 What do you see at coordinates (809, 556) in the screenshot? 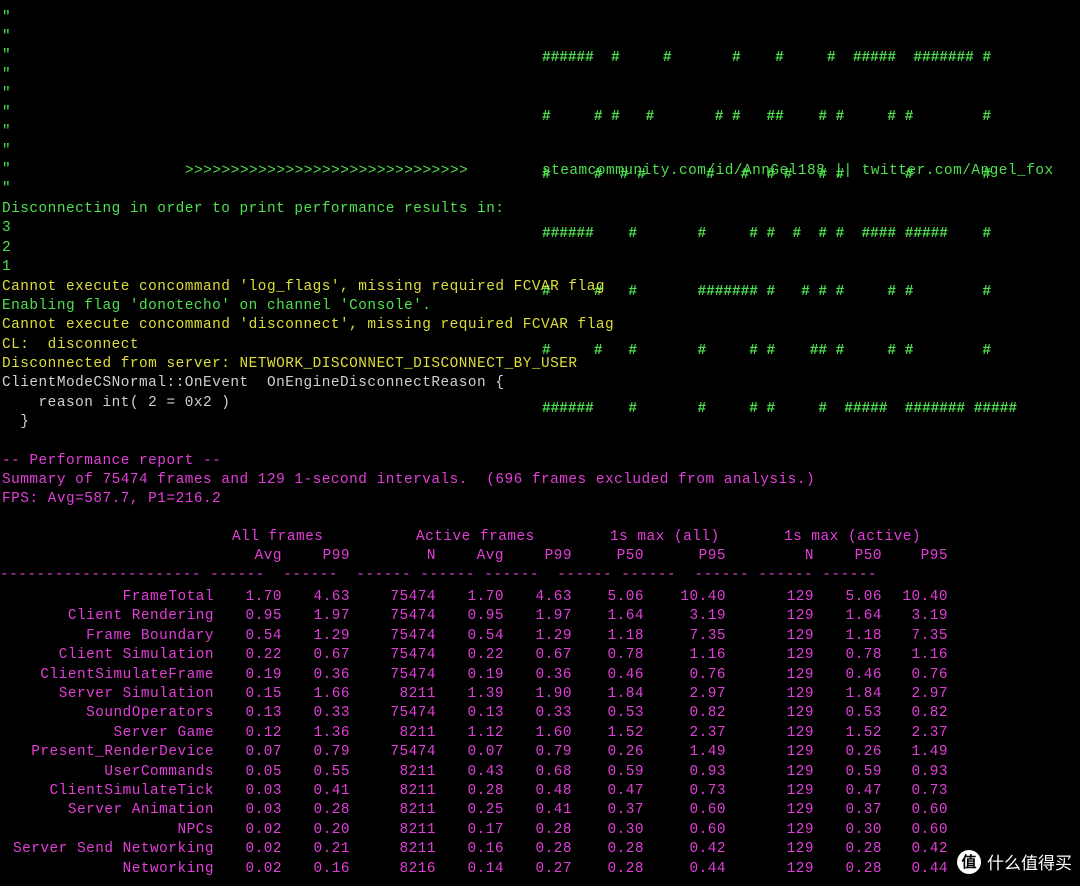
I see `column-header: N` at bounding box center [809, 556].